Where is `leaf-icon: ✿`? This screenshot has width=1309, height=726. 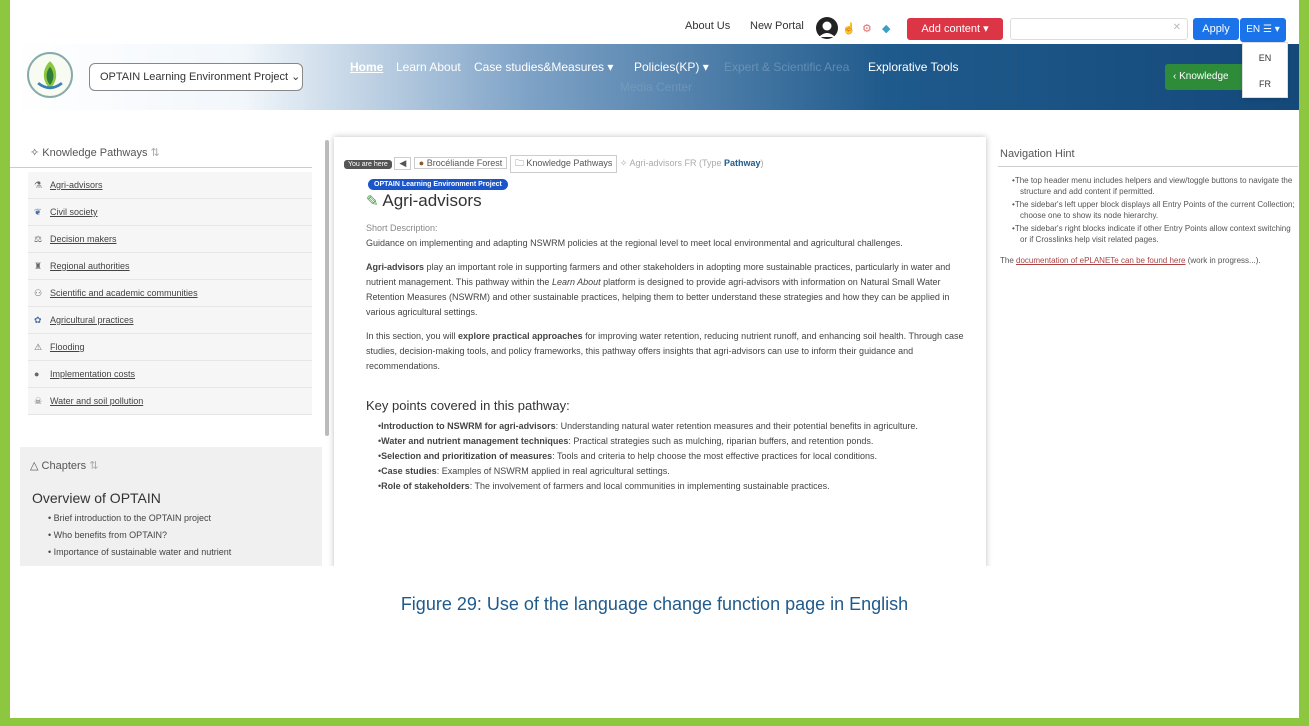
leaf-icon: ✿ is located at coordinates (38, 320).